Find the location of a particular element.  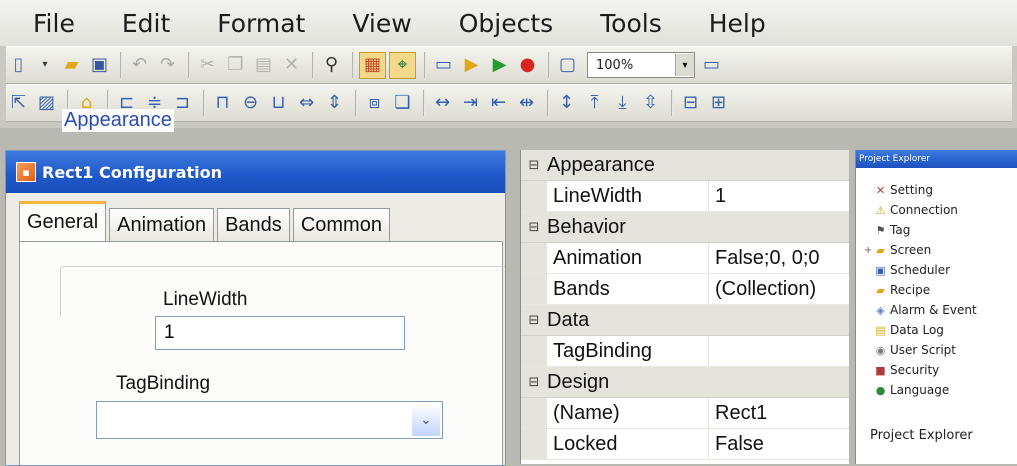

tree-item-connection: ⚠ Connection is located at coordinates (936, 210).